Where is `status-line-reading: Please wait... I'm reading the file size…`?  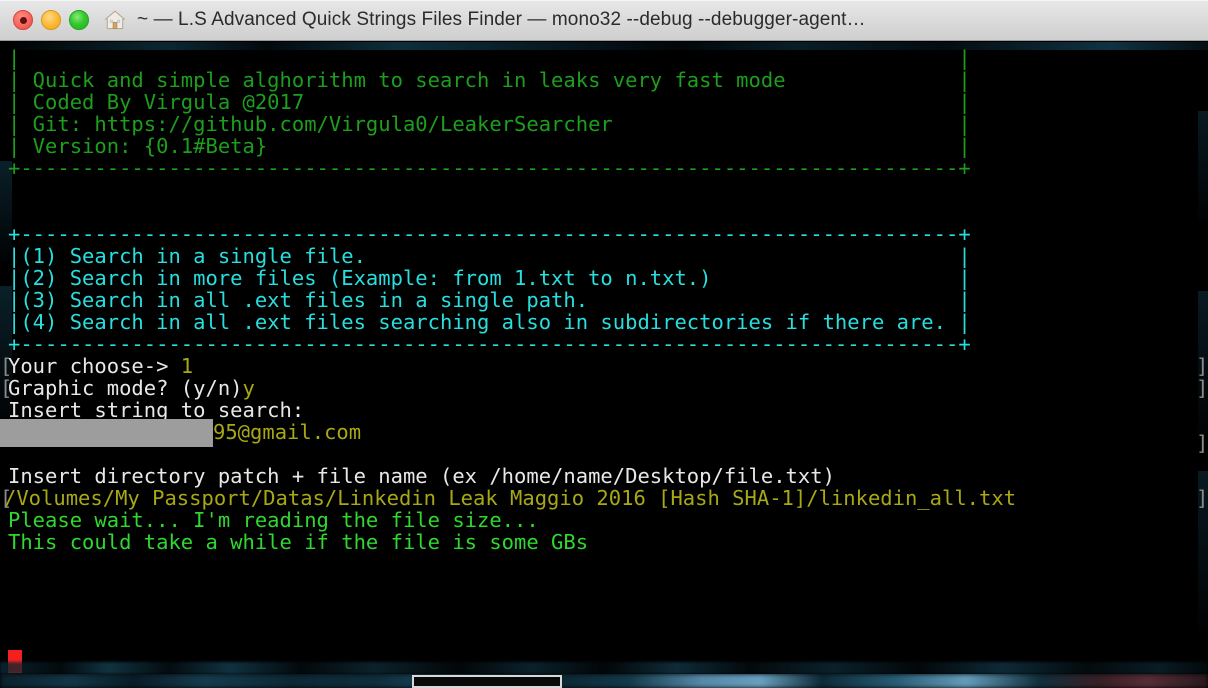
status-line-reading: Please wait... I'm reading the file size… is located at coordinates (273, 520).